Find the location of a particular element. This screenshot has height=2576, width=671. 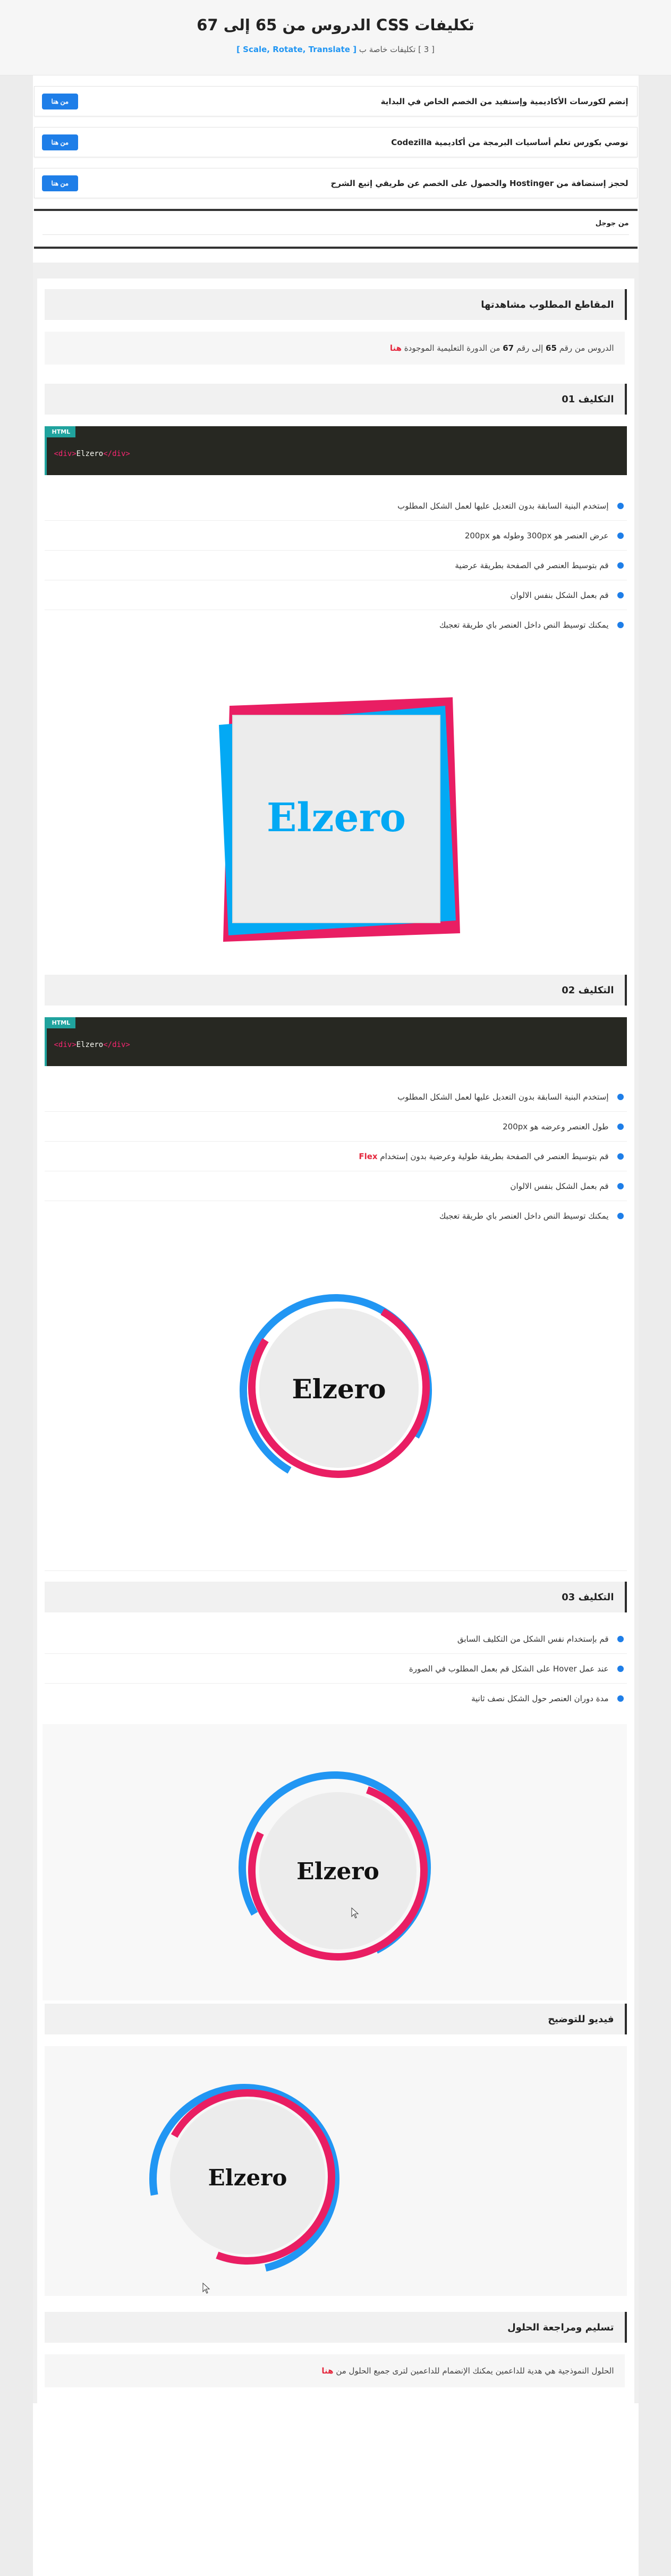

subtitle-prefix: [ 3 ] تكليفات خاصة ب is located at coordinates (397, 49).